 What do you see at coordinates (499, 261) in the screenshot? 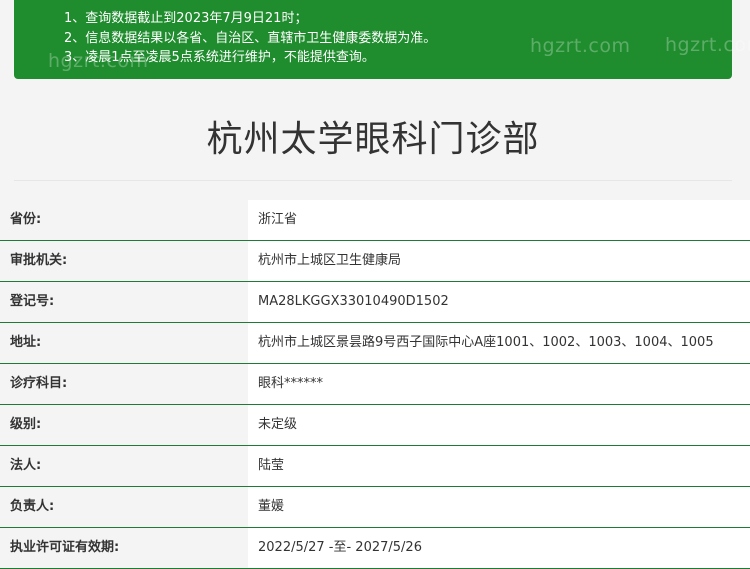
I see `row-value: 杭州市上城区卫生健康局` at bounding box center [499, 261].